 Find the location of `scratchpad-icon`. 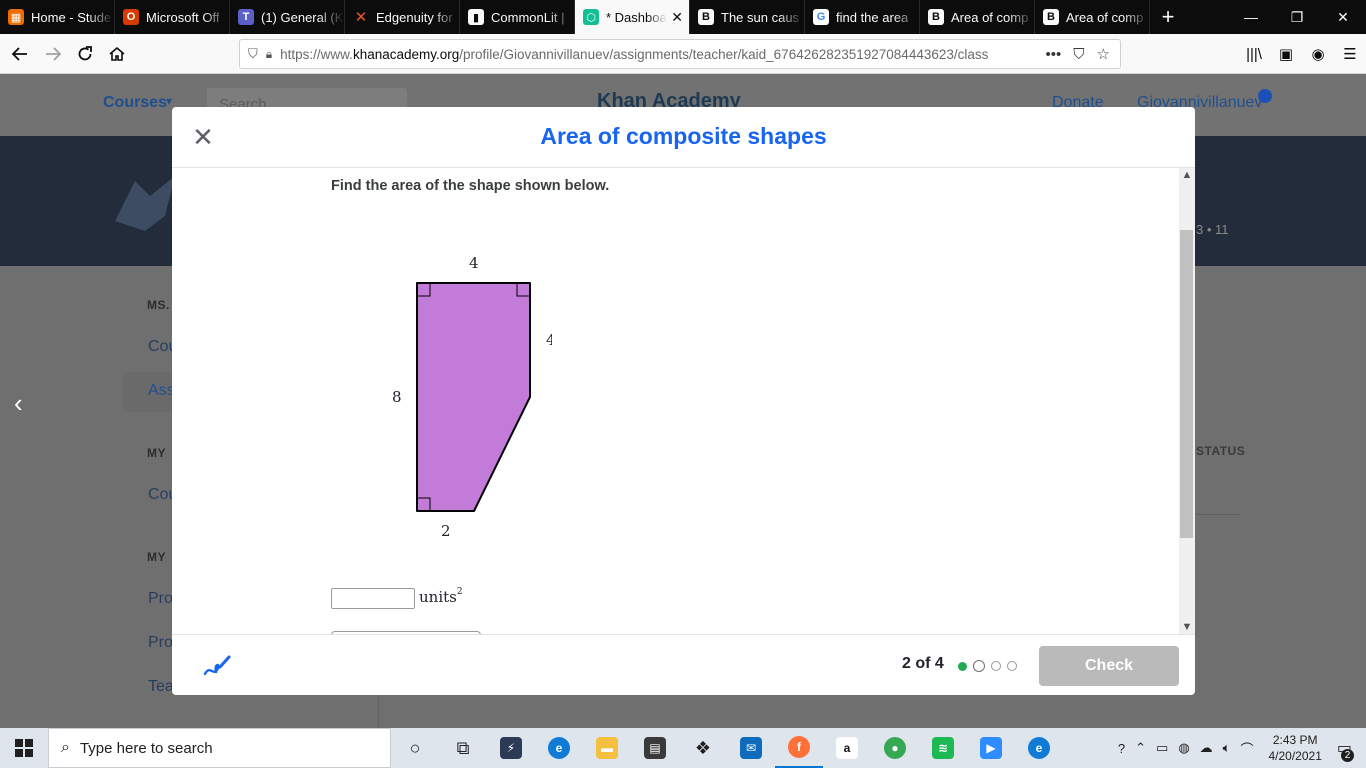

scratchpad-icon is located at coordinates (217, 666).